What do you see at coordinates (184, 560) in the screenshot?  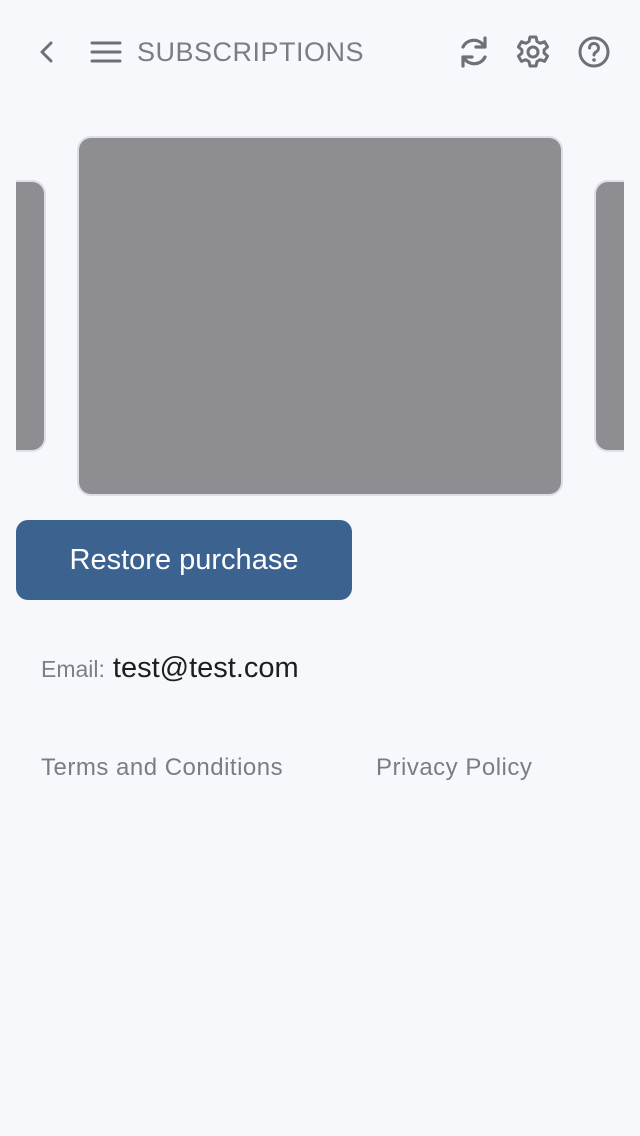 I see `restore-purchase-button: Restore purchase` at bounding box center [184, 560].